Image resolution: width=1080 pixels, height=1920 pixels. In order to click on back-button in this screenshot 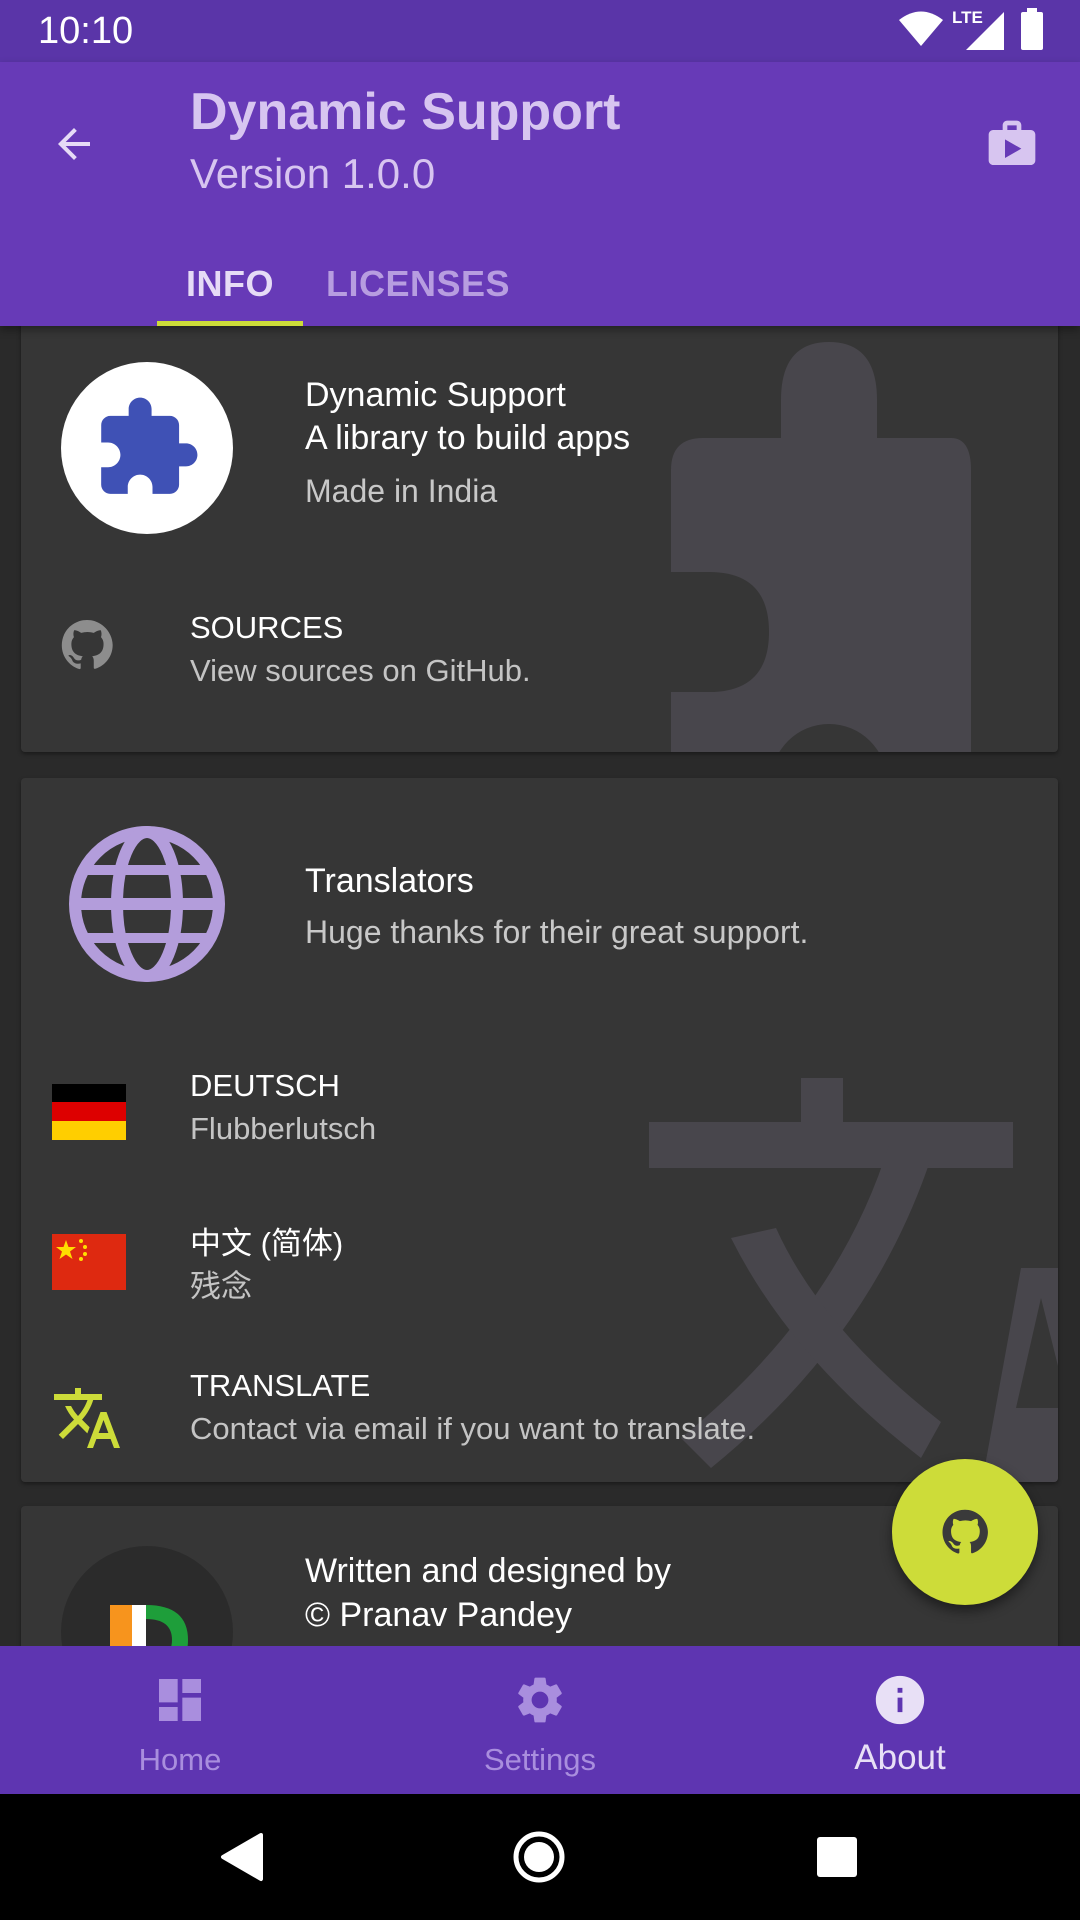, I will do `click(74, 144)`.